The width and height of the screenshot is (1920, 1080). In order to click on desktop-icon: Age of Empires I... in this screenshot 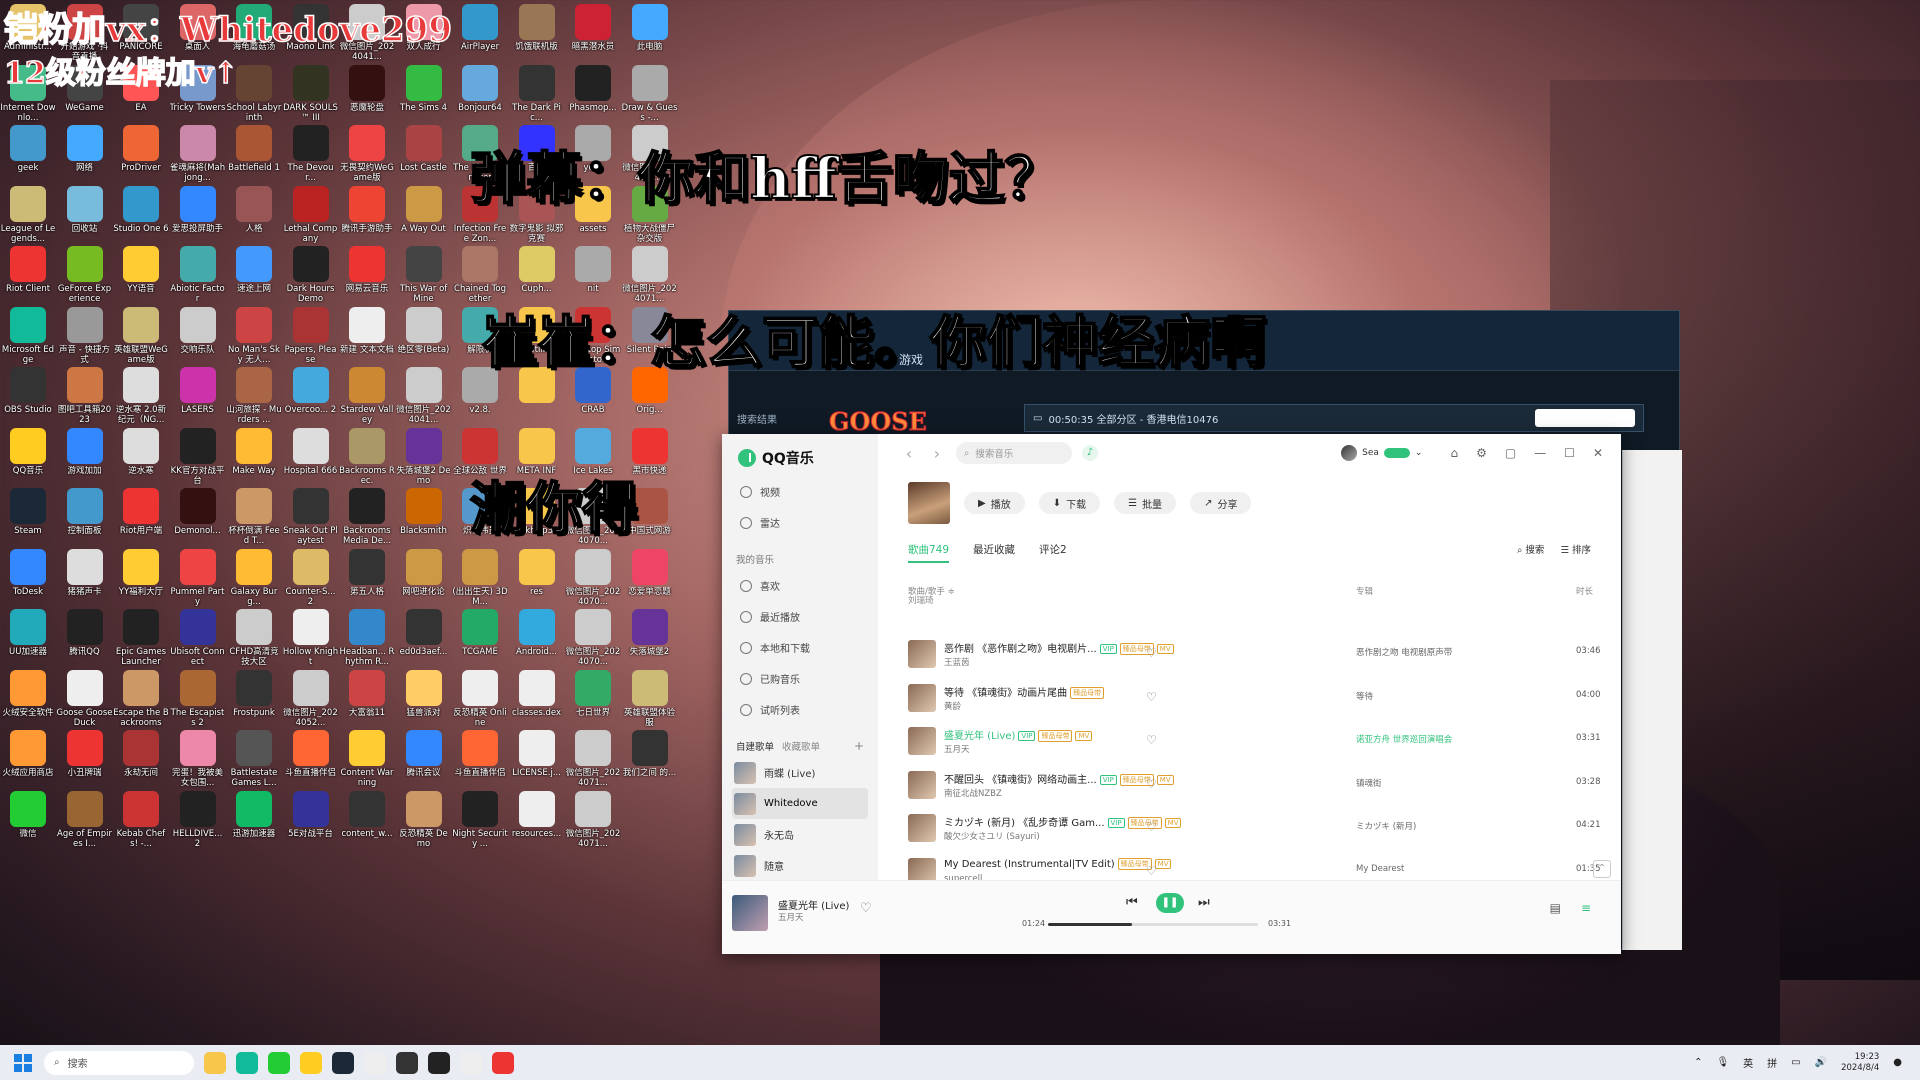, I will do `click(85, 826)`.